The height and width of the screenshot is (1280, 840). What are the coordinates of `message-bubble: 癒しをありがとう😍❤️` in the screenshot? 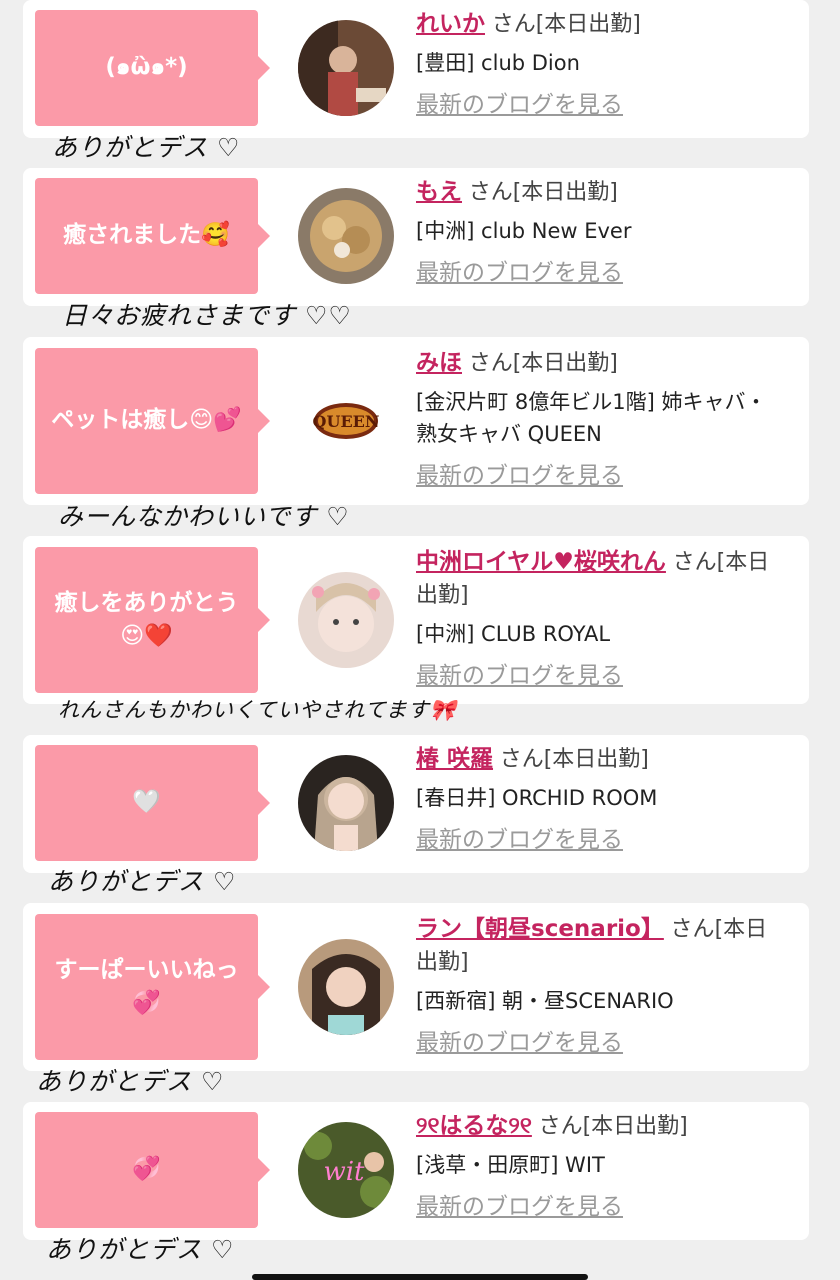 It's located at (152, 620).